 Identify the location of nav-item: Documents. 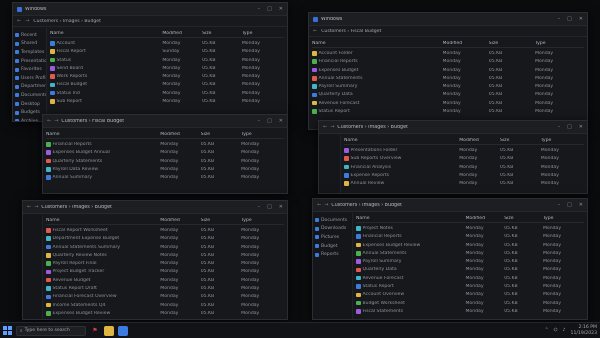
(332, 220).